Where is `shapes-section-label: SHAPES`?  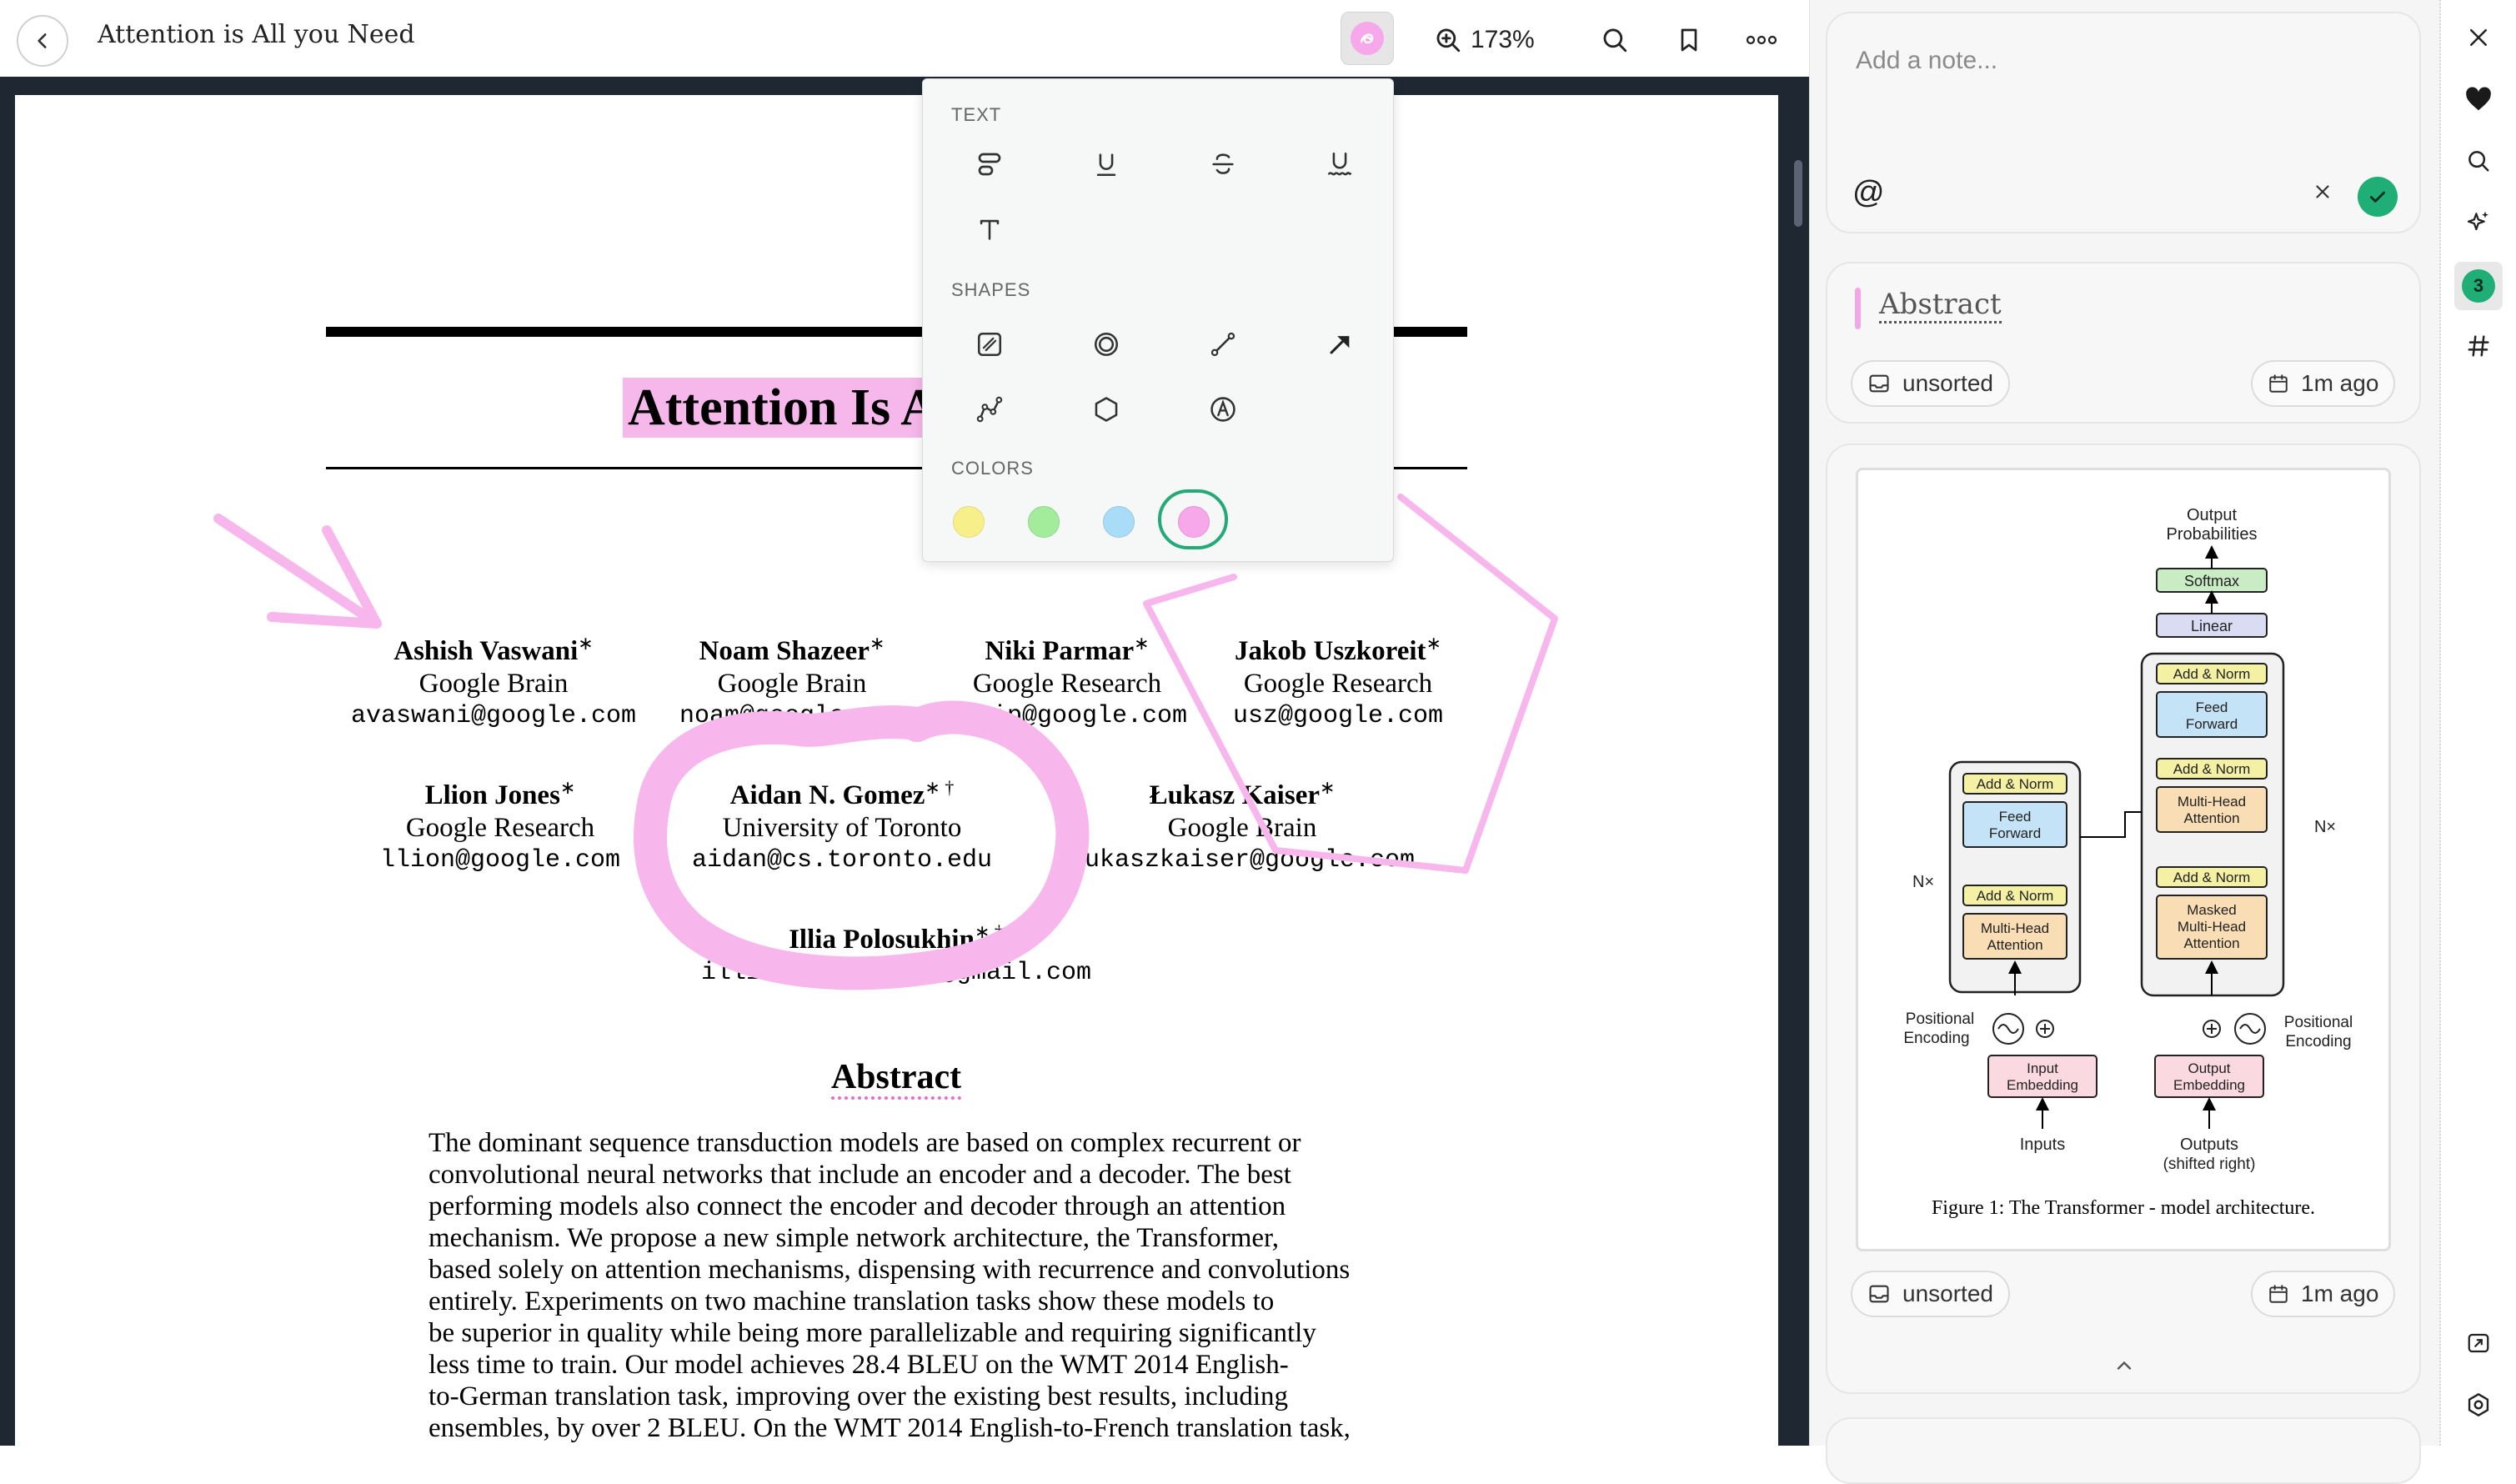
shapes-section-label: SHAPES is located at coordinates (991, 289).